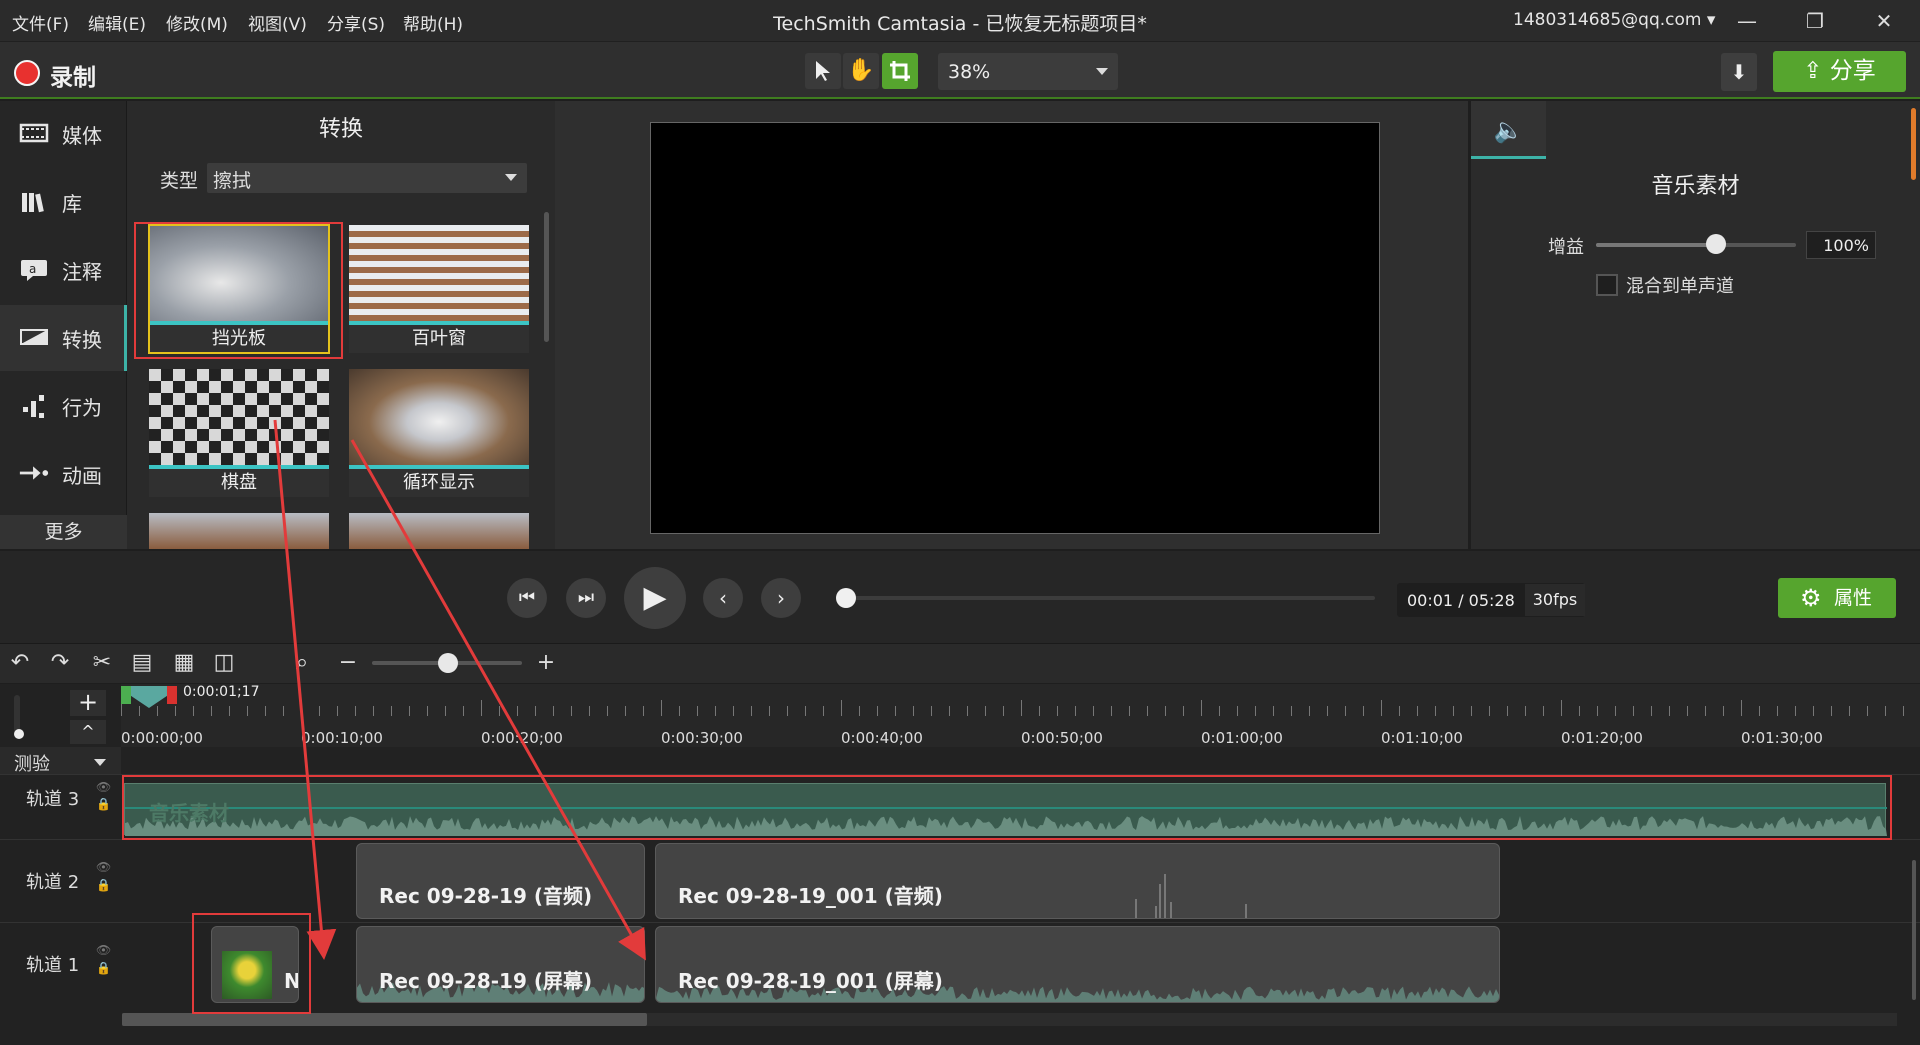 The width and height of the screenshot is (1920, 1045). What do you see at coordinates (63, 406) in the screenshot?
I see `nav-item-behaviors: 行为` at bounding box center [63, 406].